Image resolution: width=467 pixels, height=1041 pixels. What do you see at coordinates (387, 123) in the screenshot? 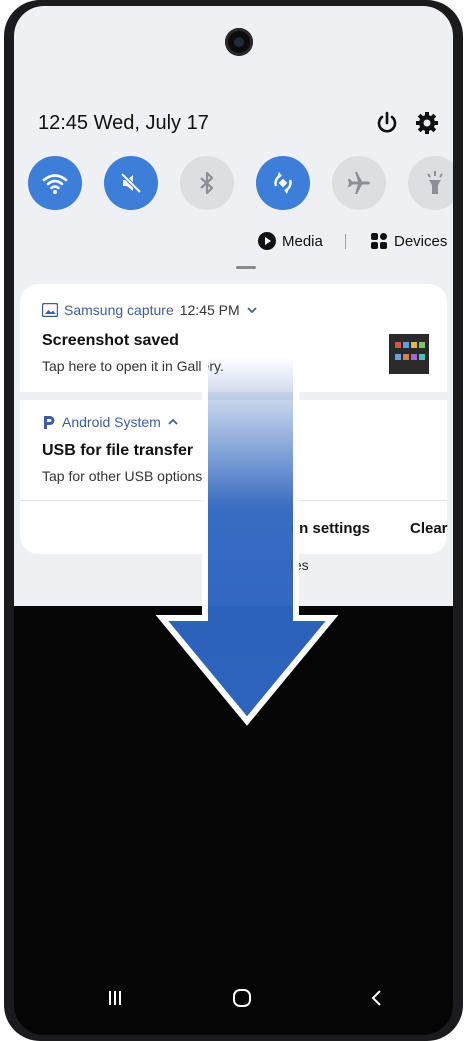
I see `power-icon` at bounding box center [387, 123].